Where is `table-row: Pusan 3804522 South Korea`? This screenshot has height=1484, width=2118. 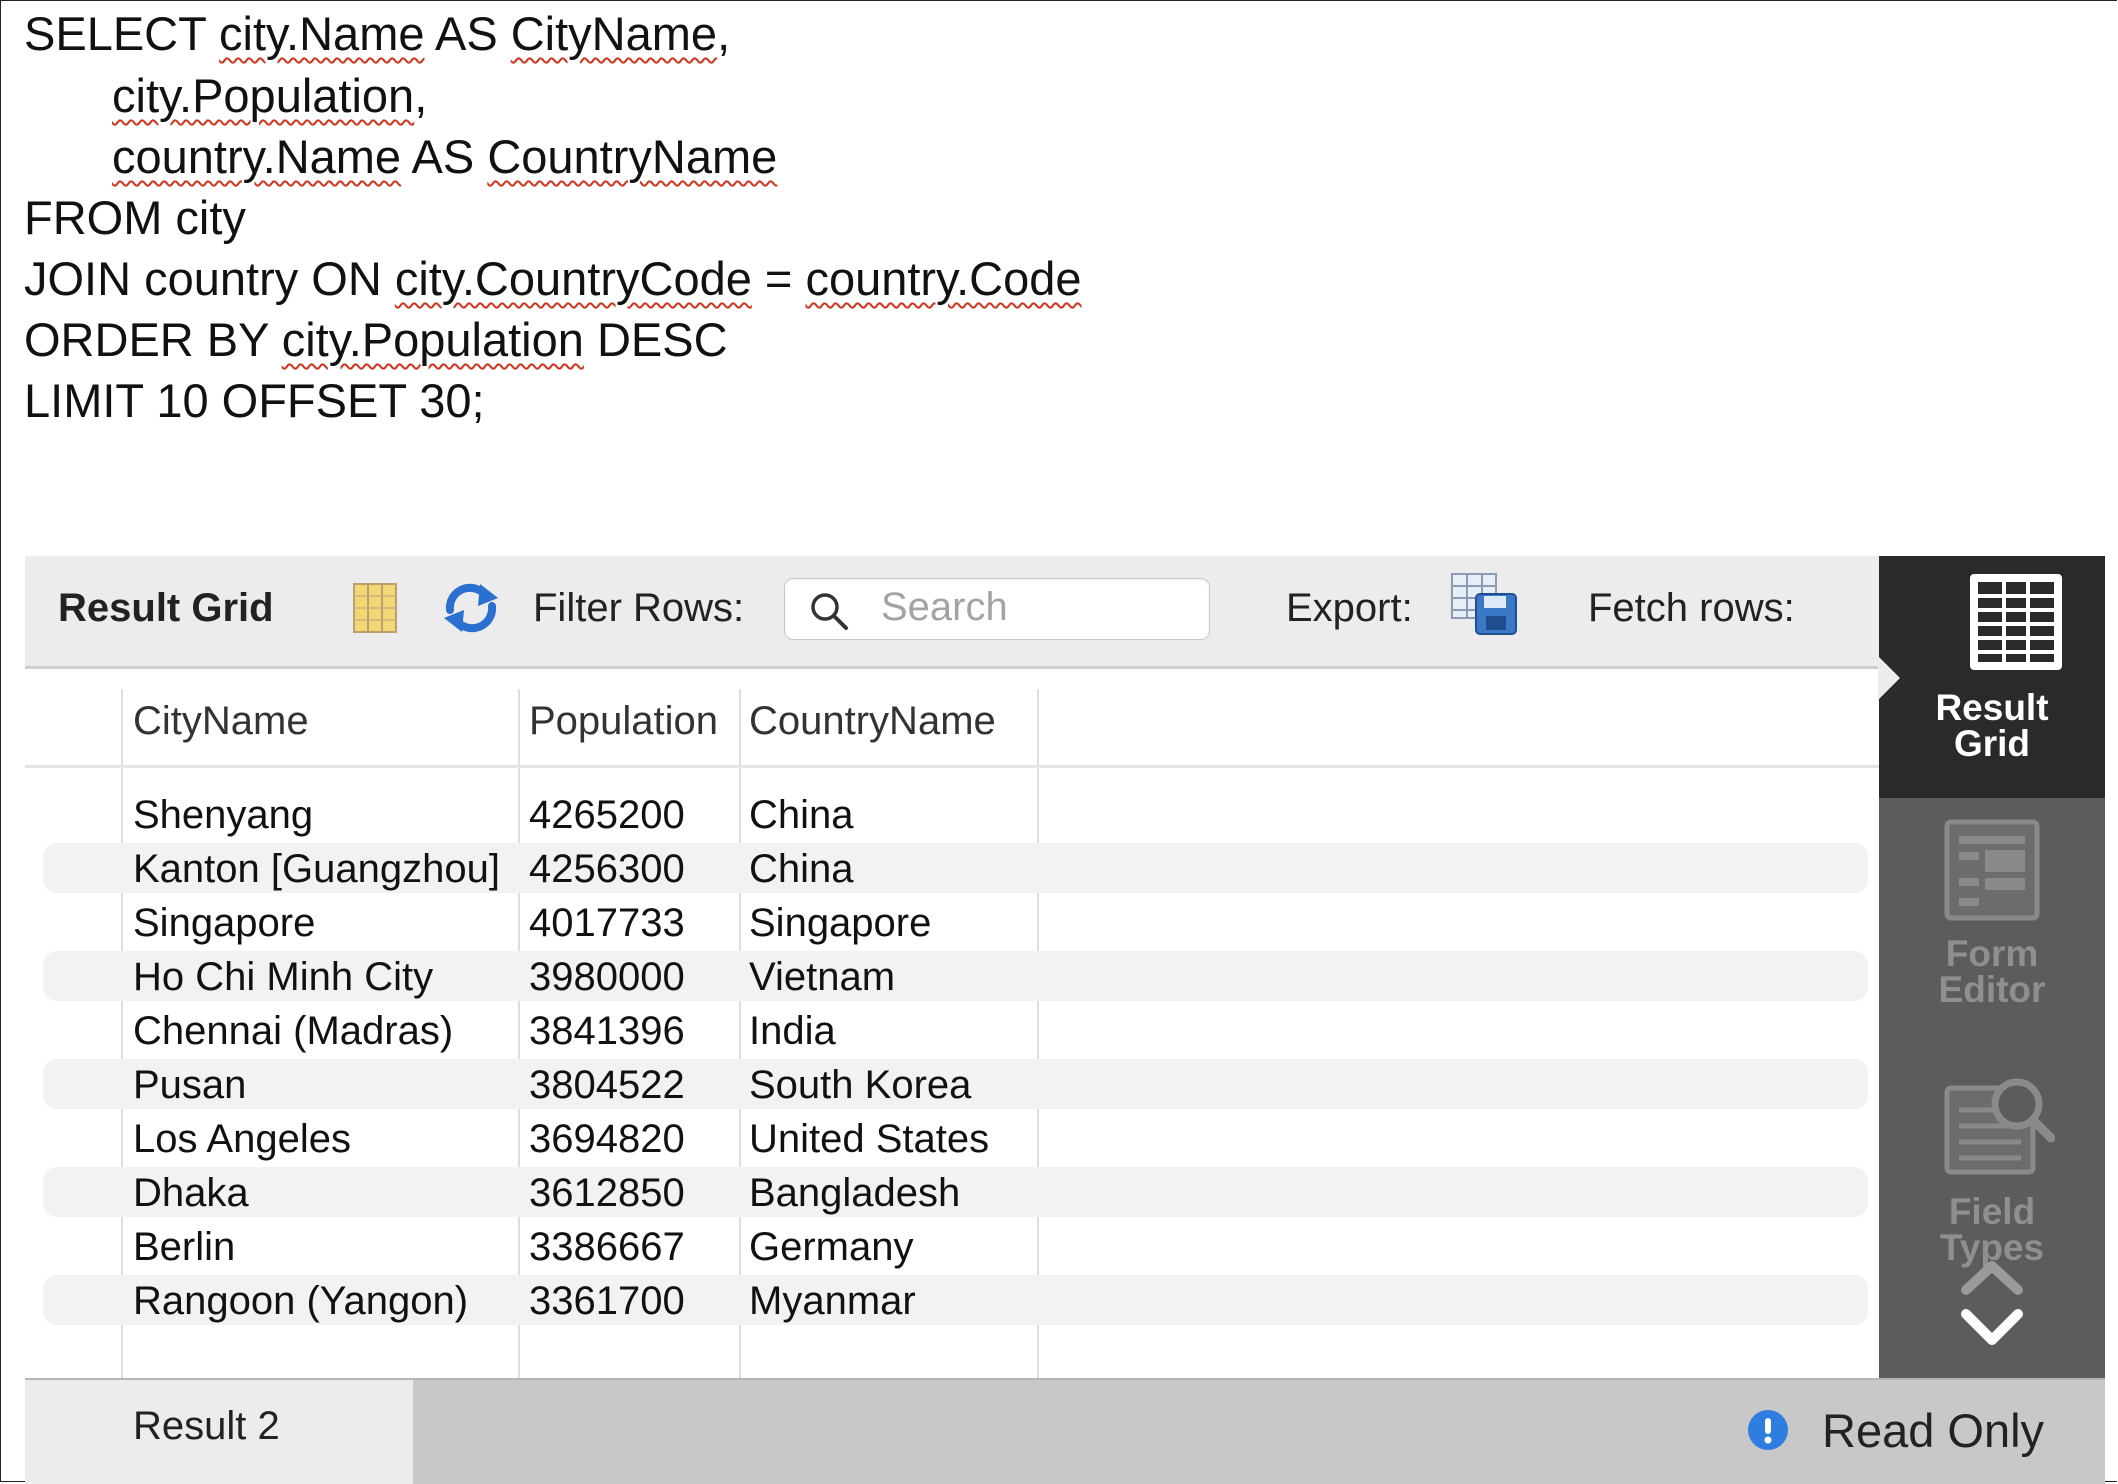
table-row: Pusan 3804522 South Korea is located at coordinates (955, 1084).